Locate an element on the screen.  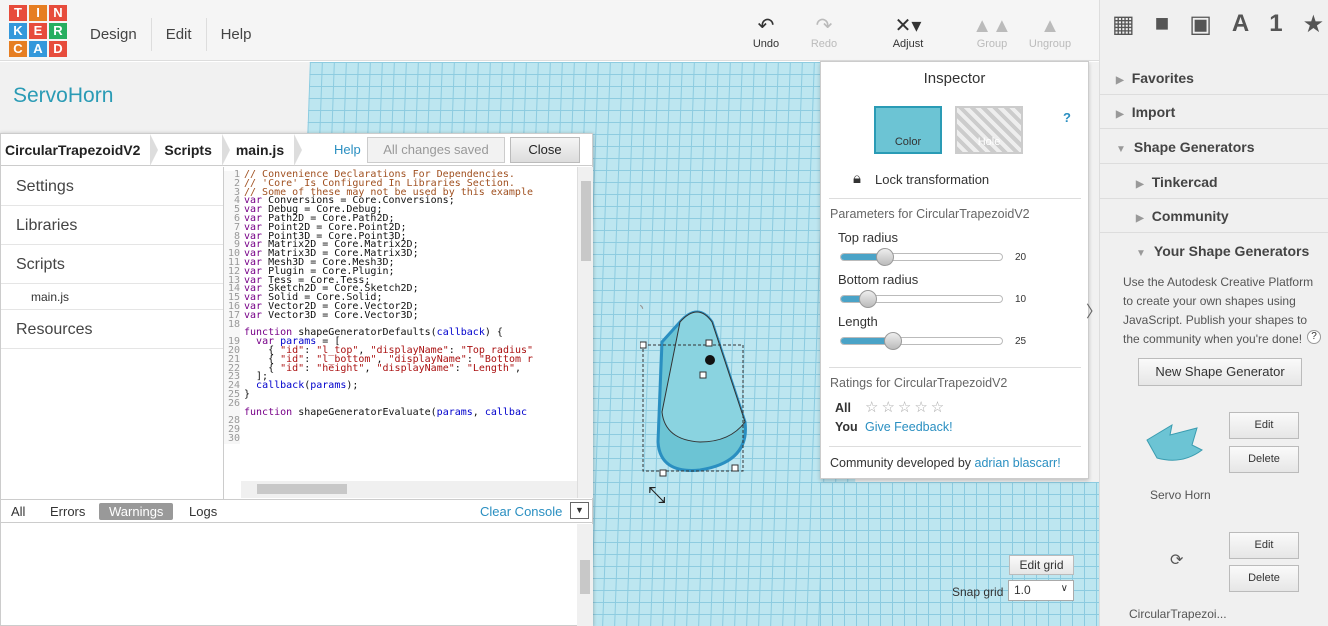
edit-grid-button: Edit grid is located at coordinates (1041, 565).